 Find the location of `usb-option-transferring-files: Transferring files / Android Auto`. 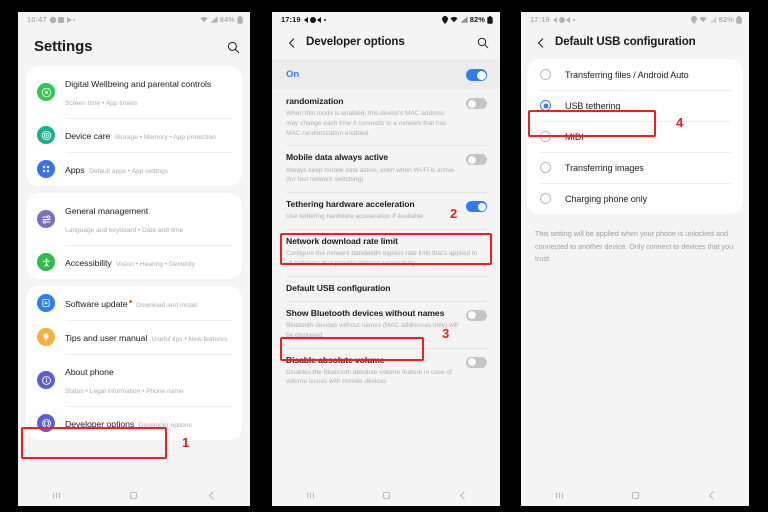

usb-option-transferring-files: Transferring files / Android Auto is located at coordinates (635, 74).